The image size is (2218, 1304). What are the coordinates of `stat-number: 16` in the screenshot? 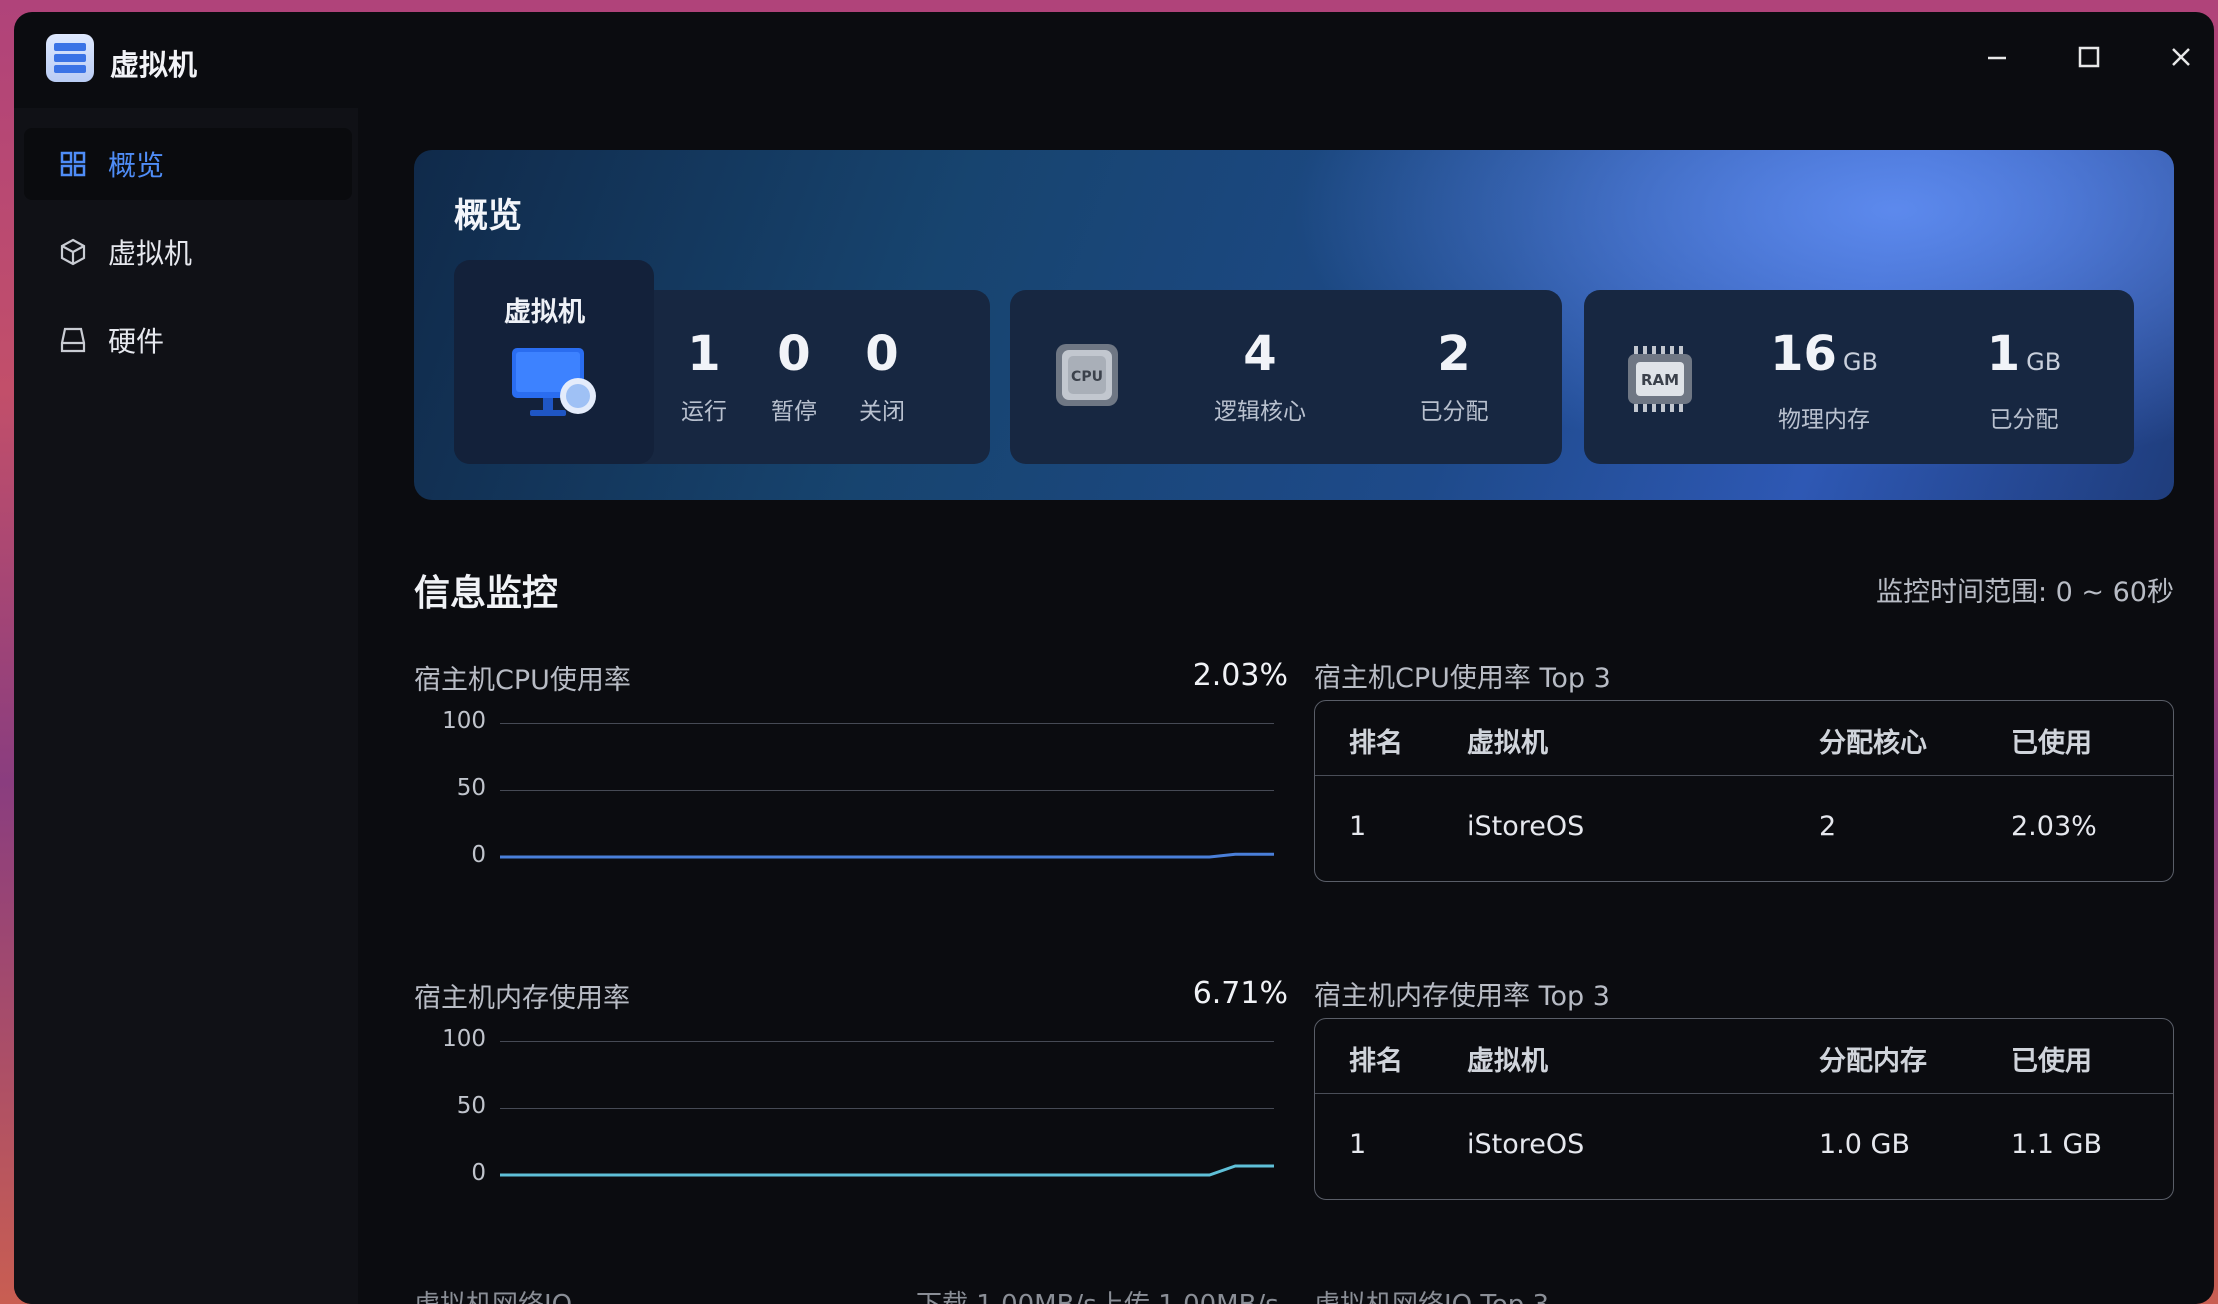 It's located at (1803, 354).